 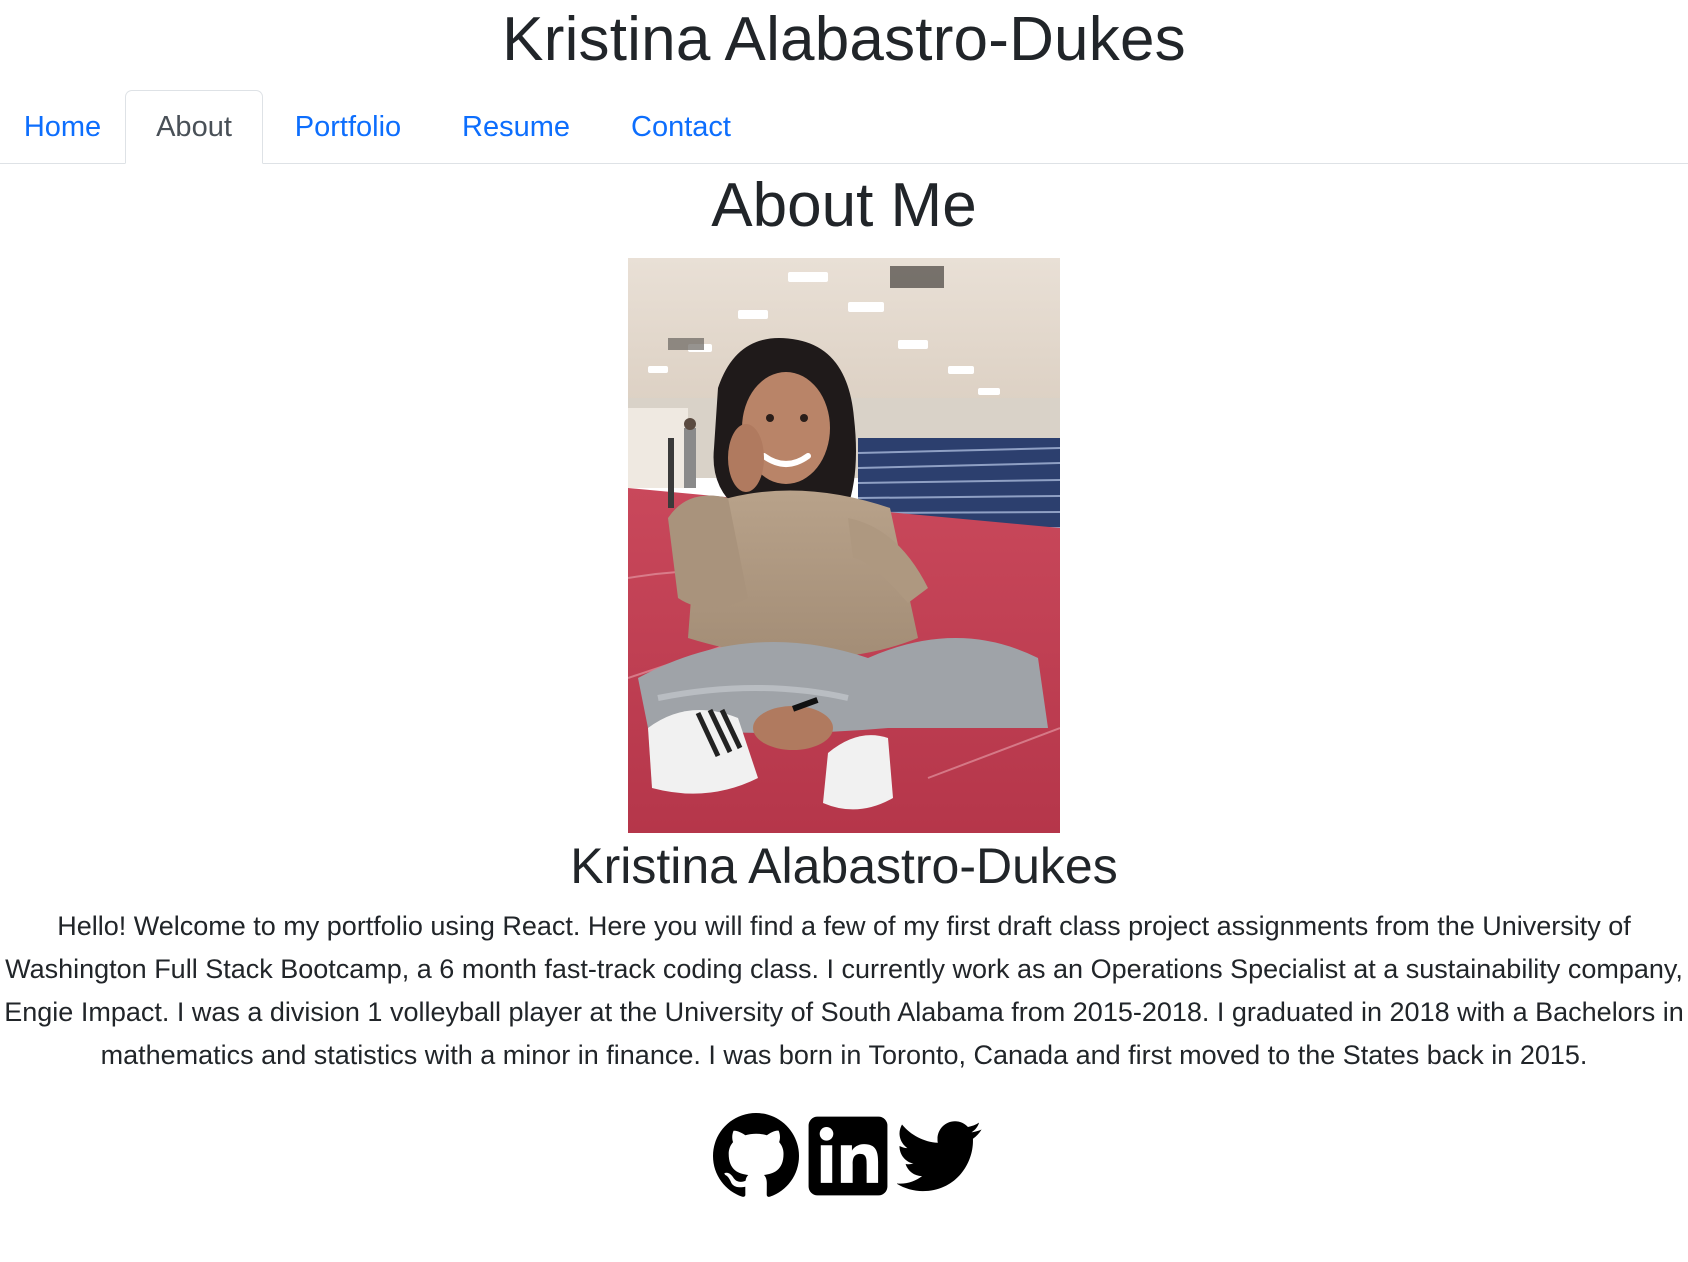 What do you see at coordinates (681, 127) in the screenshot?
I see `tab-contact: Contact` at bounding box center [681, 127].